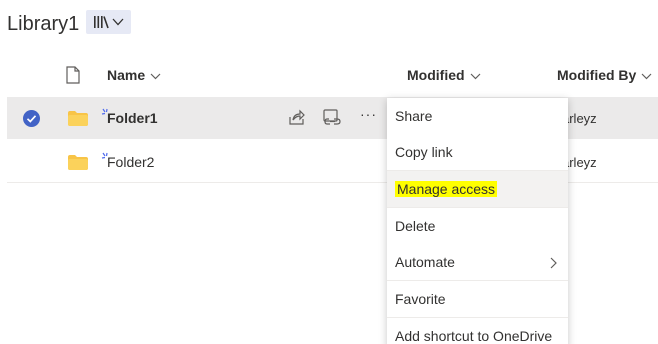 The height and width of the screenshot is (344, 658). I want to click on menu-item-label: Add shortcut to OneDrive, so click(474, 336).